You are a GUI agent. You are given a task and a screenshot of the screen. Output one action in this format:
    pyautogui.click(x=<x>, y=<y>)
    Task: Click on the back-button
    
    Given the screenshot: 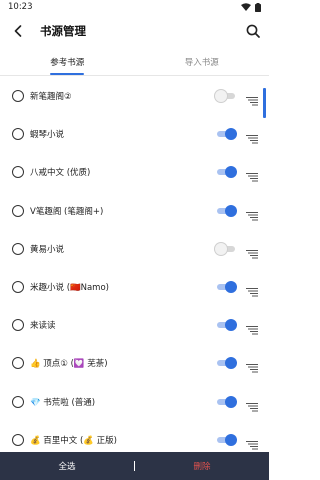 What is the action you would take?
    pyautogui.click(x=18, y=31)
    